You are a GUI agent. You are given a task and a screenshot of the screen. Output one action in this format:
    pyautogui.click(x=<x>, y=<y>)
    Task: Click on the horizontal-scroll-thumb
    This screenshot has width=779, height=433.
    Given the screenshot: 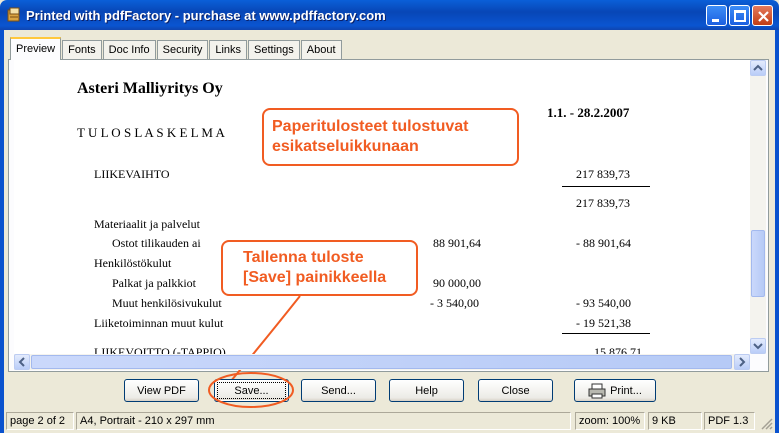 What is the action you would take?
    pyautogui.click(x=381, y=362)
    